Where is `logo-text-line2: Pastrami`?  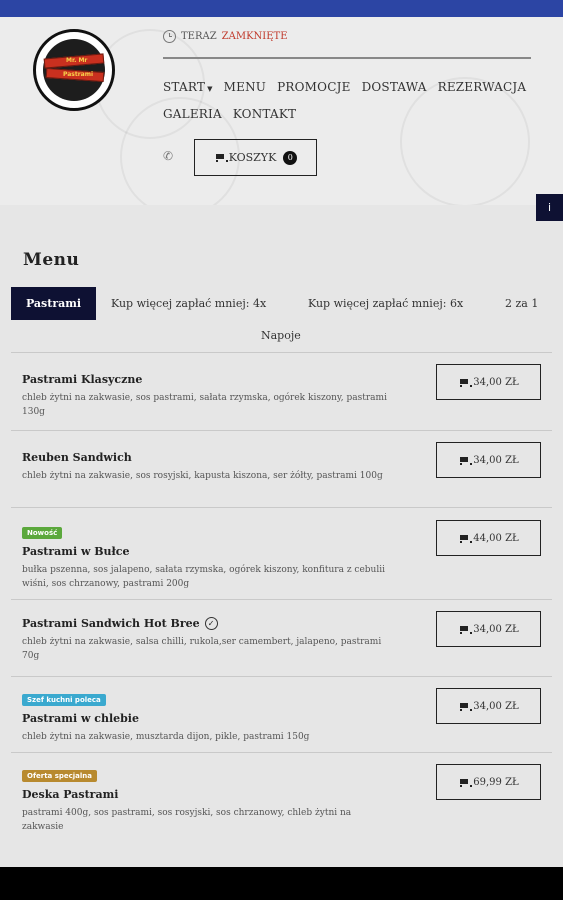
logo-text-line2: Pastrami is located at coordinates (78, 74).